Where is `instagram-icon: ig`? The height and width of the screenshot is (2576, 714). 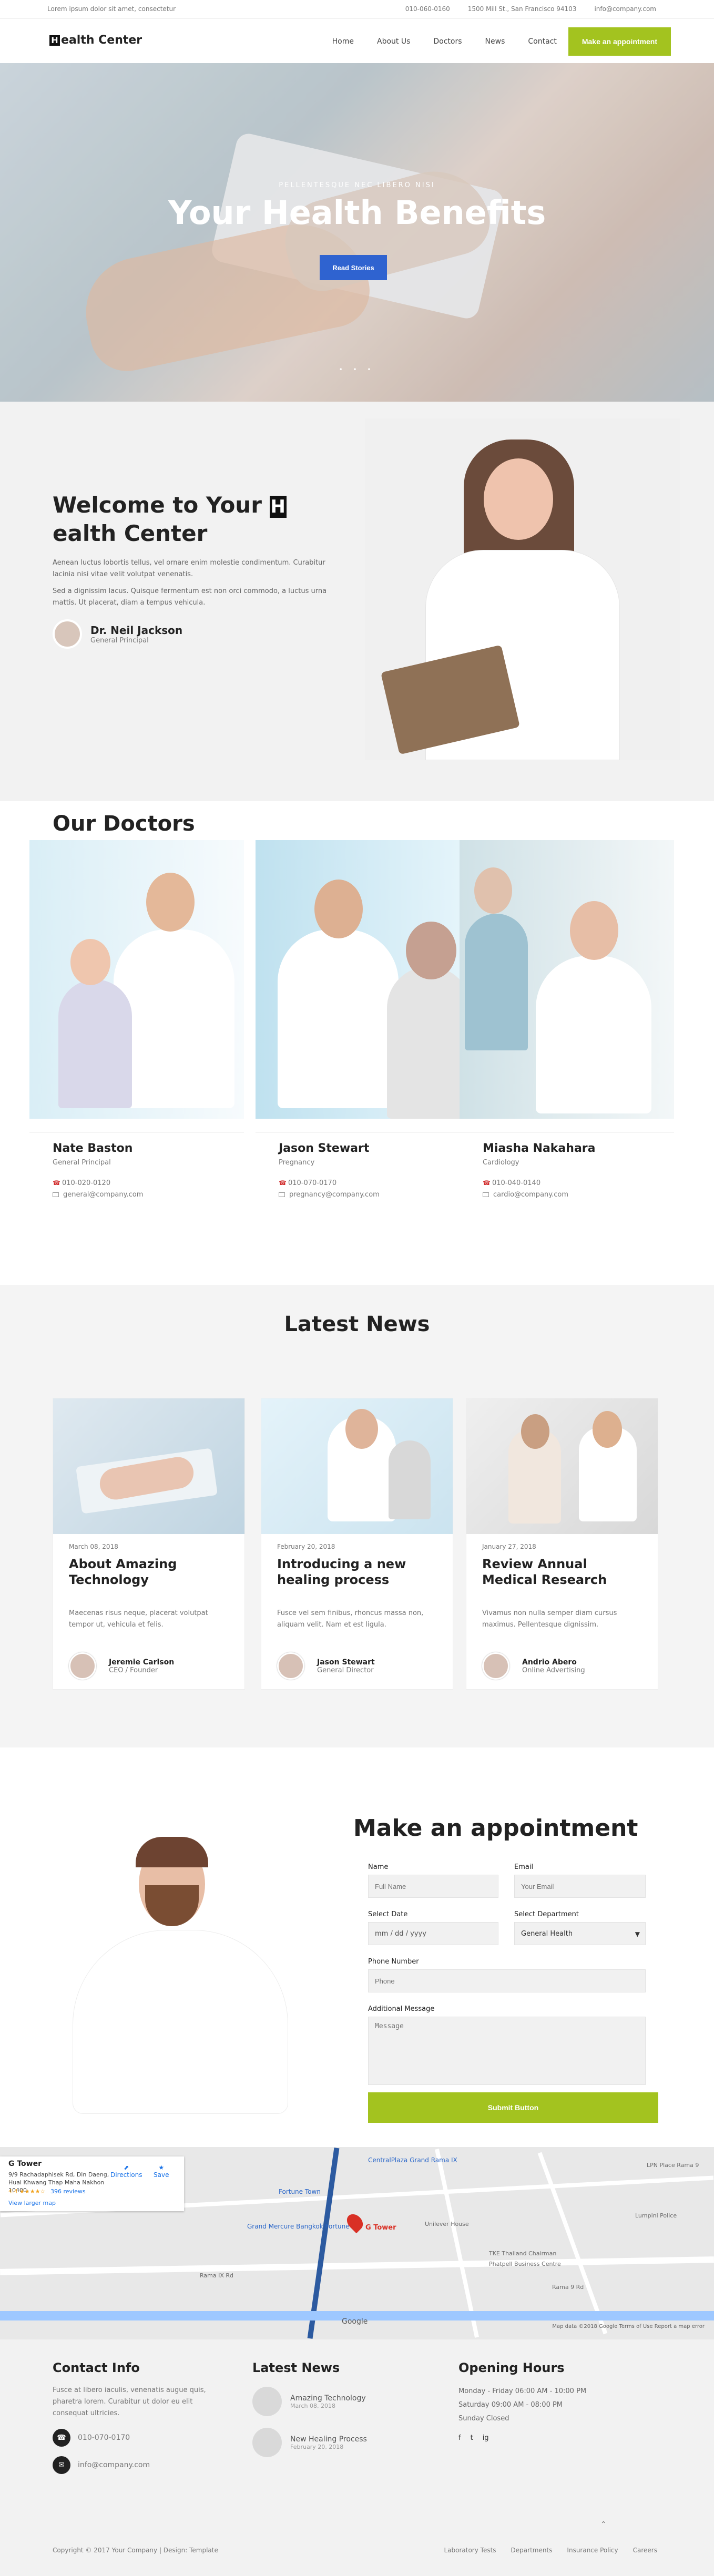 instagram-icon: ig is located at coordinates (486, 2438).